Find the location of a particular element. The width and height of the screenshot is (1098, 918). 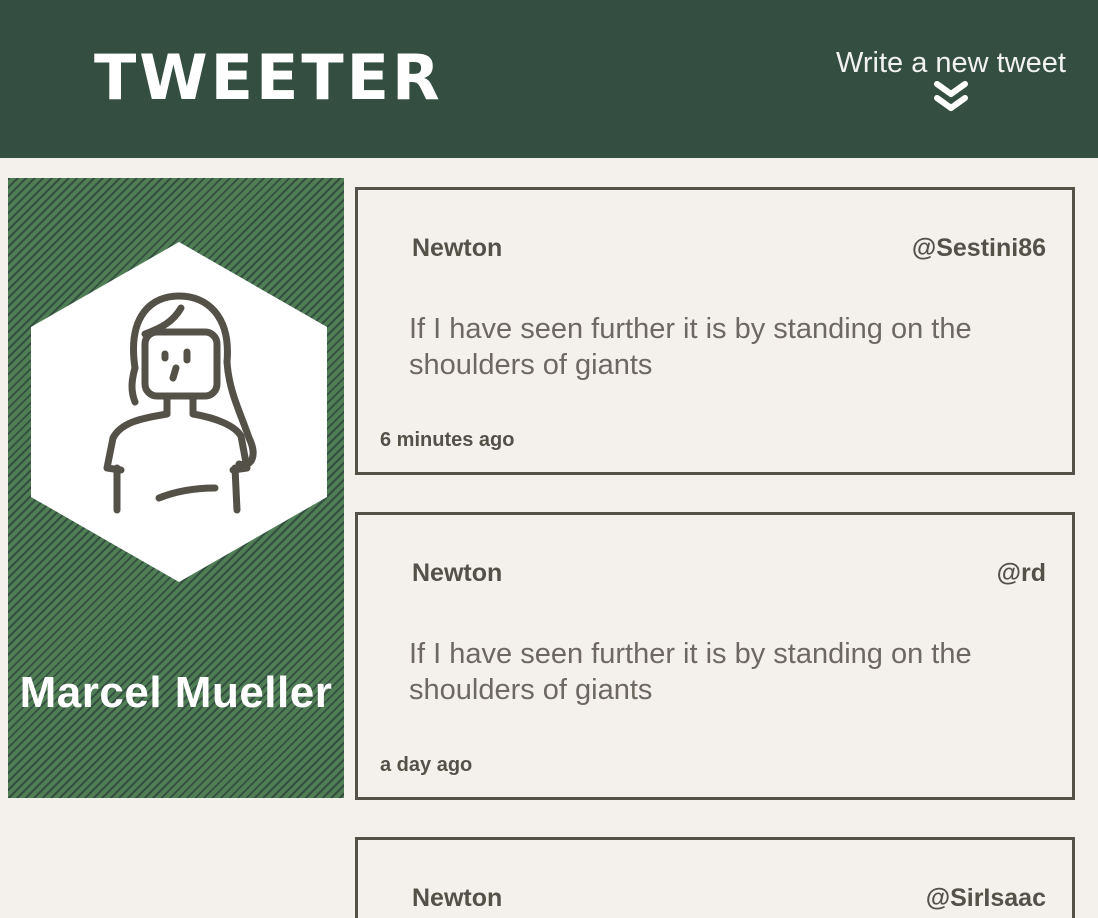

user-avatar-icon is located at coordinates (179, 412).